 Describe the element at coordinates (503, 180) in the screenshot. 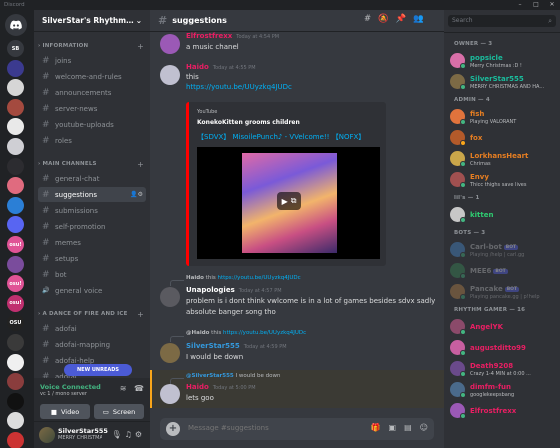

I see `member-item: Envy Thicc thighs save lives` at that location.